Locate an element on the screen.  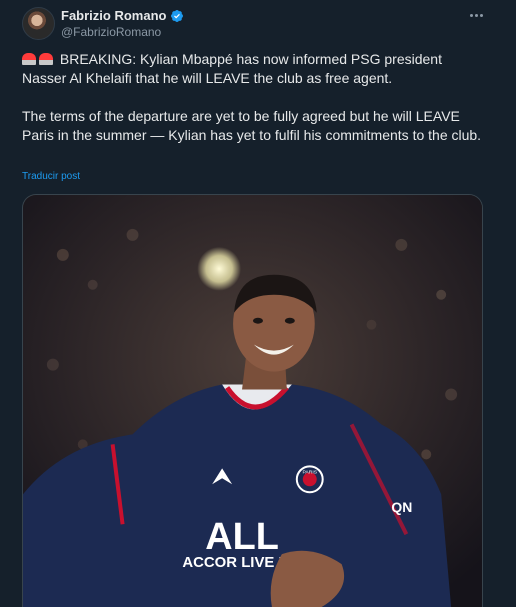
psg-badge-text: PARIS is located at coordinates (309, 472).